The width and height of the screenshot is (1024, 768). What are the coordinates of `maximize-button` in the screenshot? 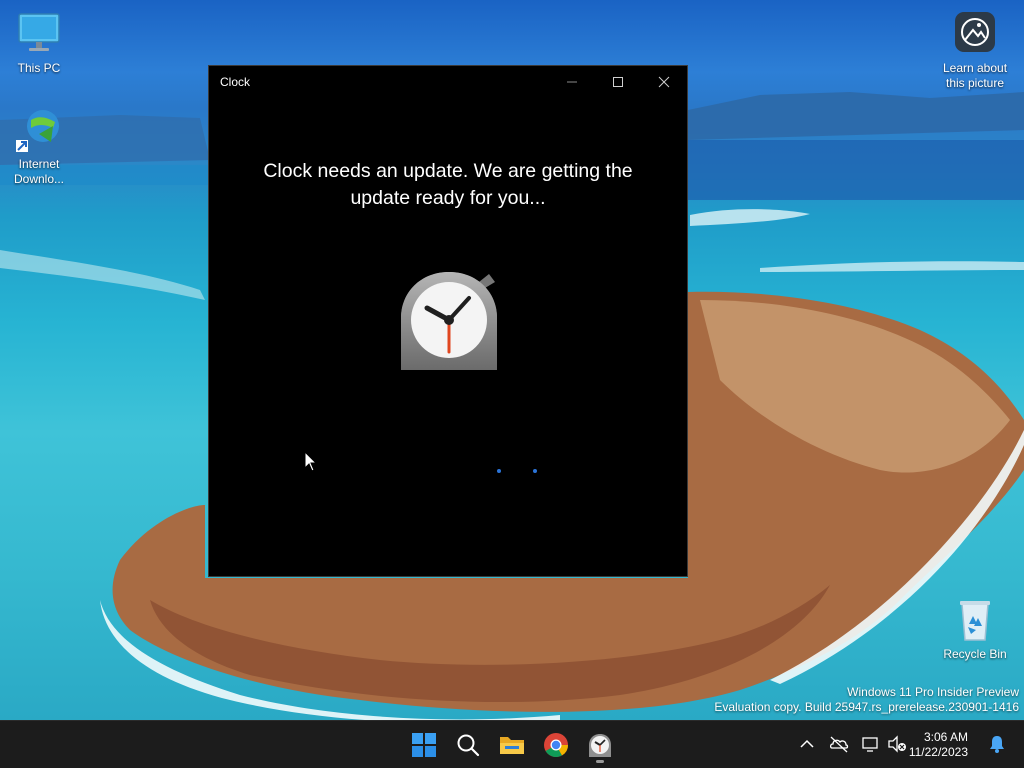 It's located at (618, 82).